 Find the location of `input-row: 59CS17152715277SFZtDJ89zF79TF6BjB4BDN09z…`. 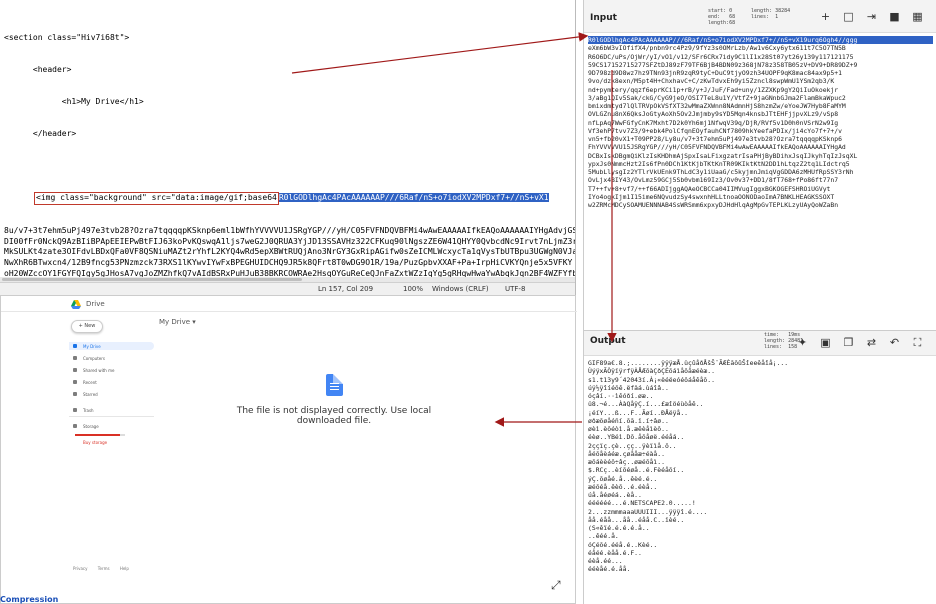

input-row: 59CS17152715277SFZtDJ89zF79TF6BjB4BDN09z… is located at coordinates (723, 64).